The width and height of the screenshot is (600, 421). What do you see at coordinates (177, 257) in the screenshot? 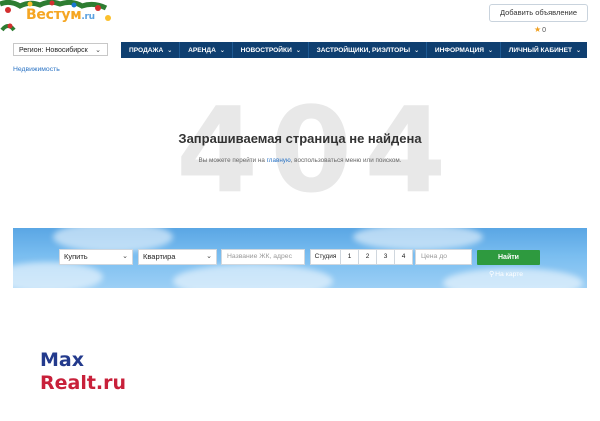
I see `property-type-select: Квартира ⌄` at bounding box center [177, 257].